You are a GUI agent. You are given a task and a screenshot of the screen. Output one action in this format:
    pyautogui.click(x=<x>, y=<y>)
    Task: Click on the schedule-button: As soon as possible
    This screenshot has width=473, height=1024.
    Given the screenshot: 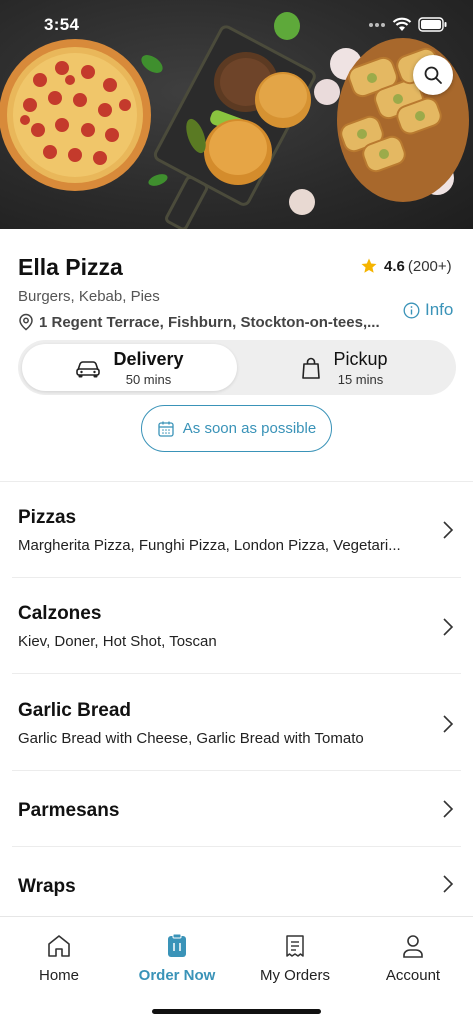 What is the action you would take?
    pyautogui.click(x=236, y=428)
    